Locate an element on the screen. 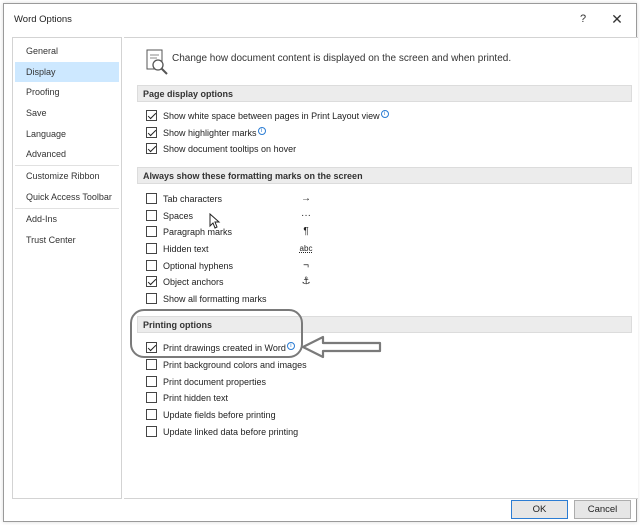 This screenshot has height=525, width=640. option-label: Tab characters is located at coordinates (193, 199).